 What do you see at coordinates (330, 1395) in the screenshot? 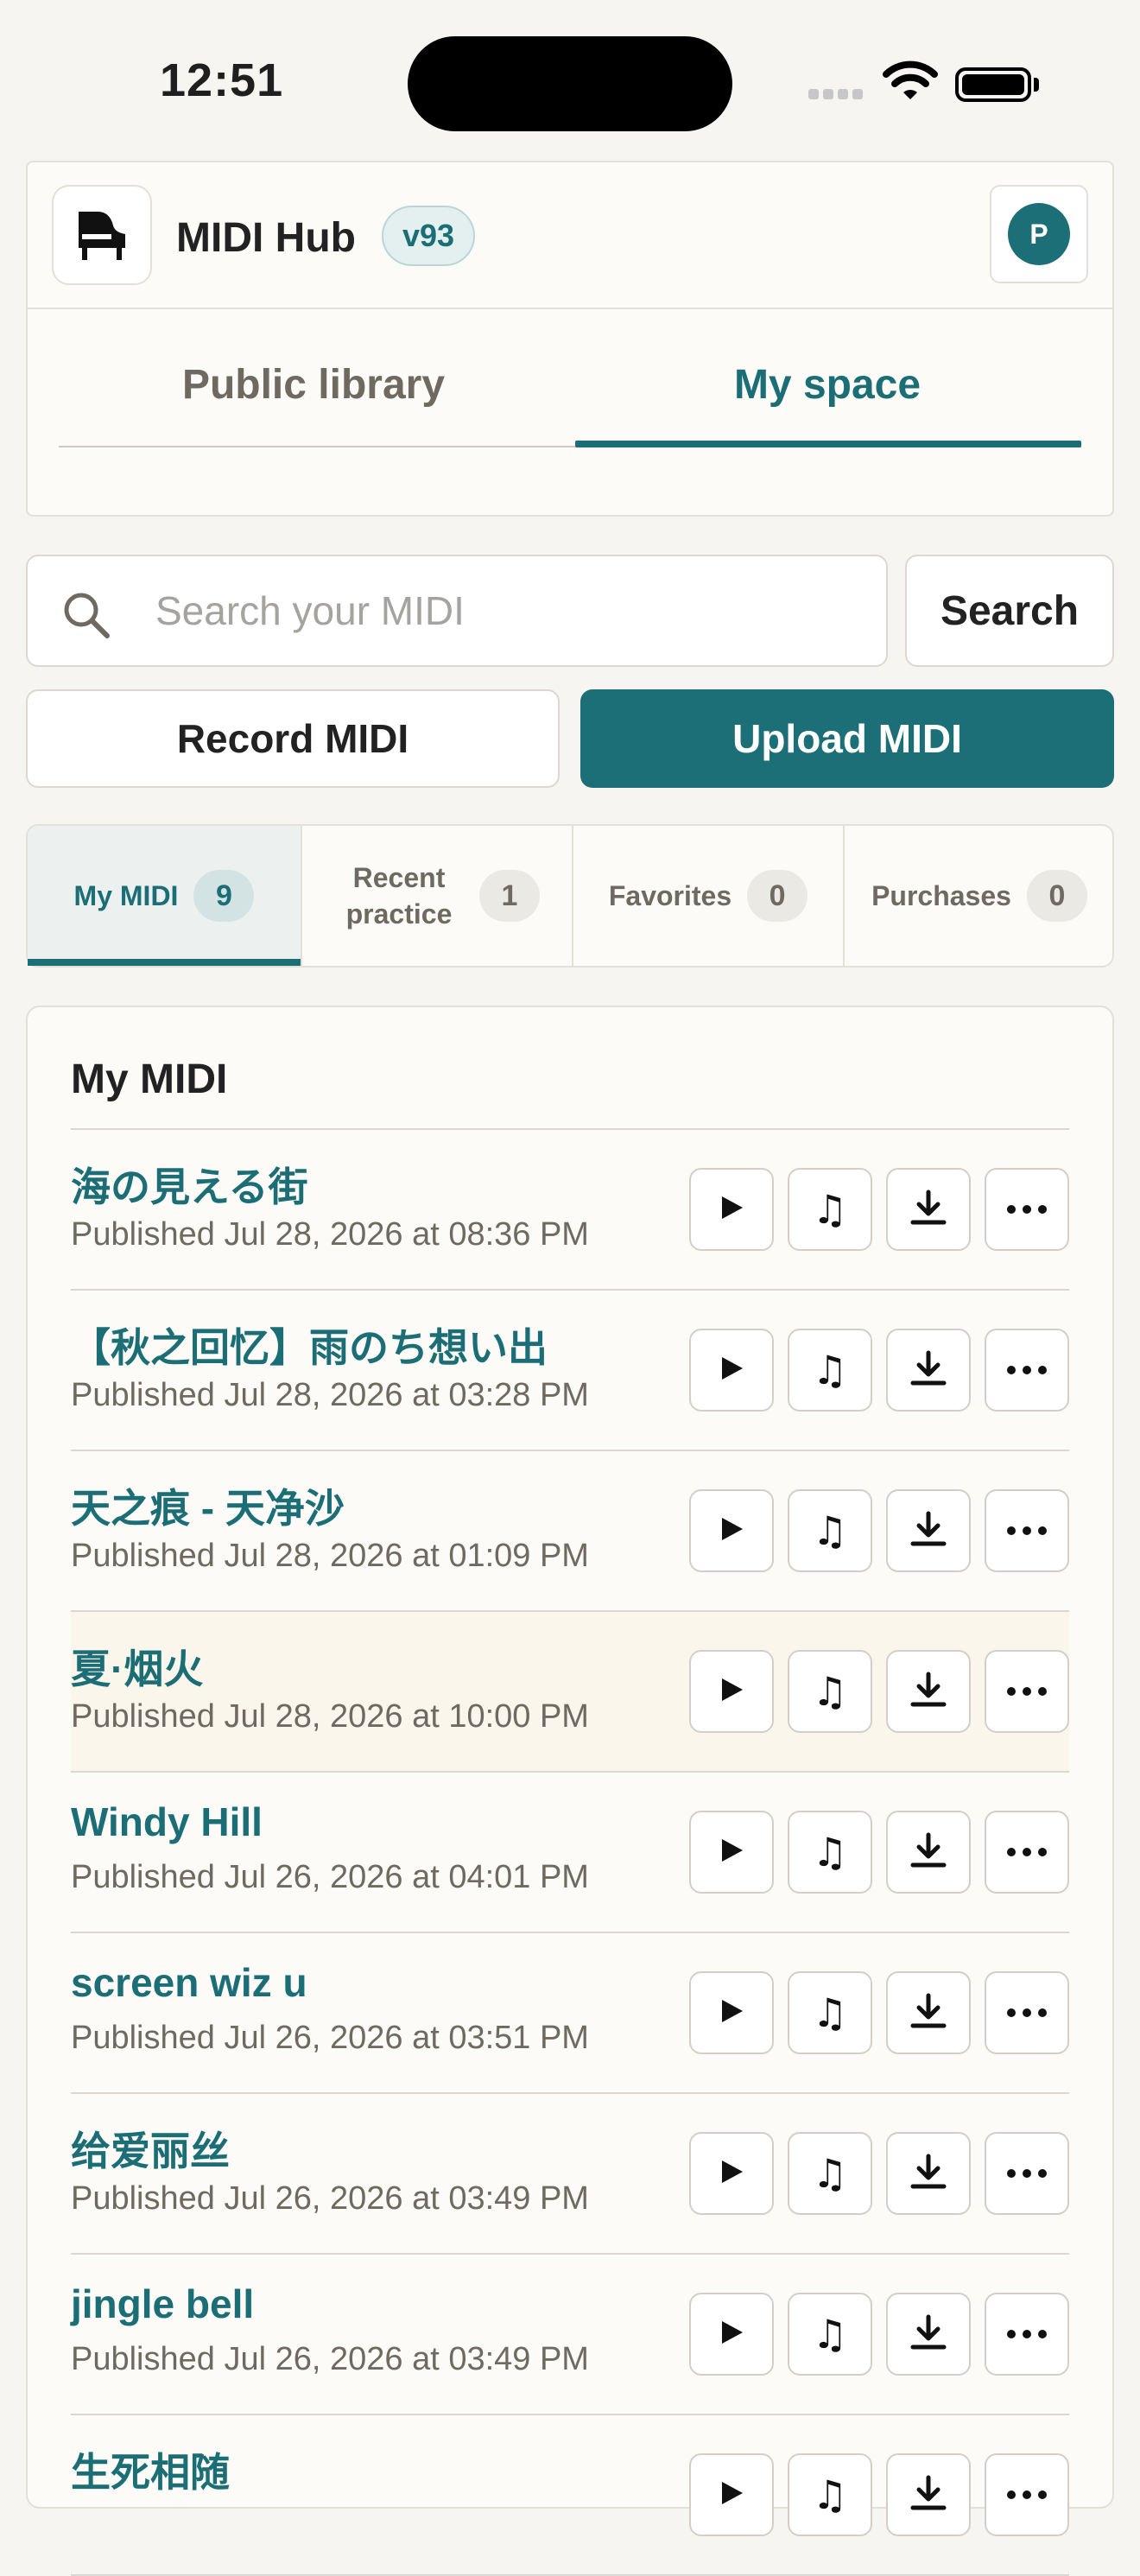
I see `publish-date: Published Jul 28, 2026 at 03:28 PM` at bounding box center [330, 1395].